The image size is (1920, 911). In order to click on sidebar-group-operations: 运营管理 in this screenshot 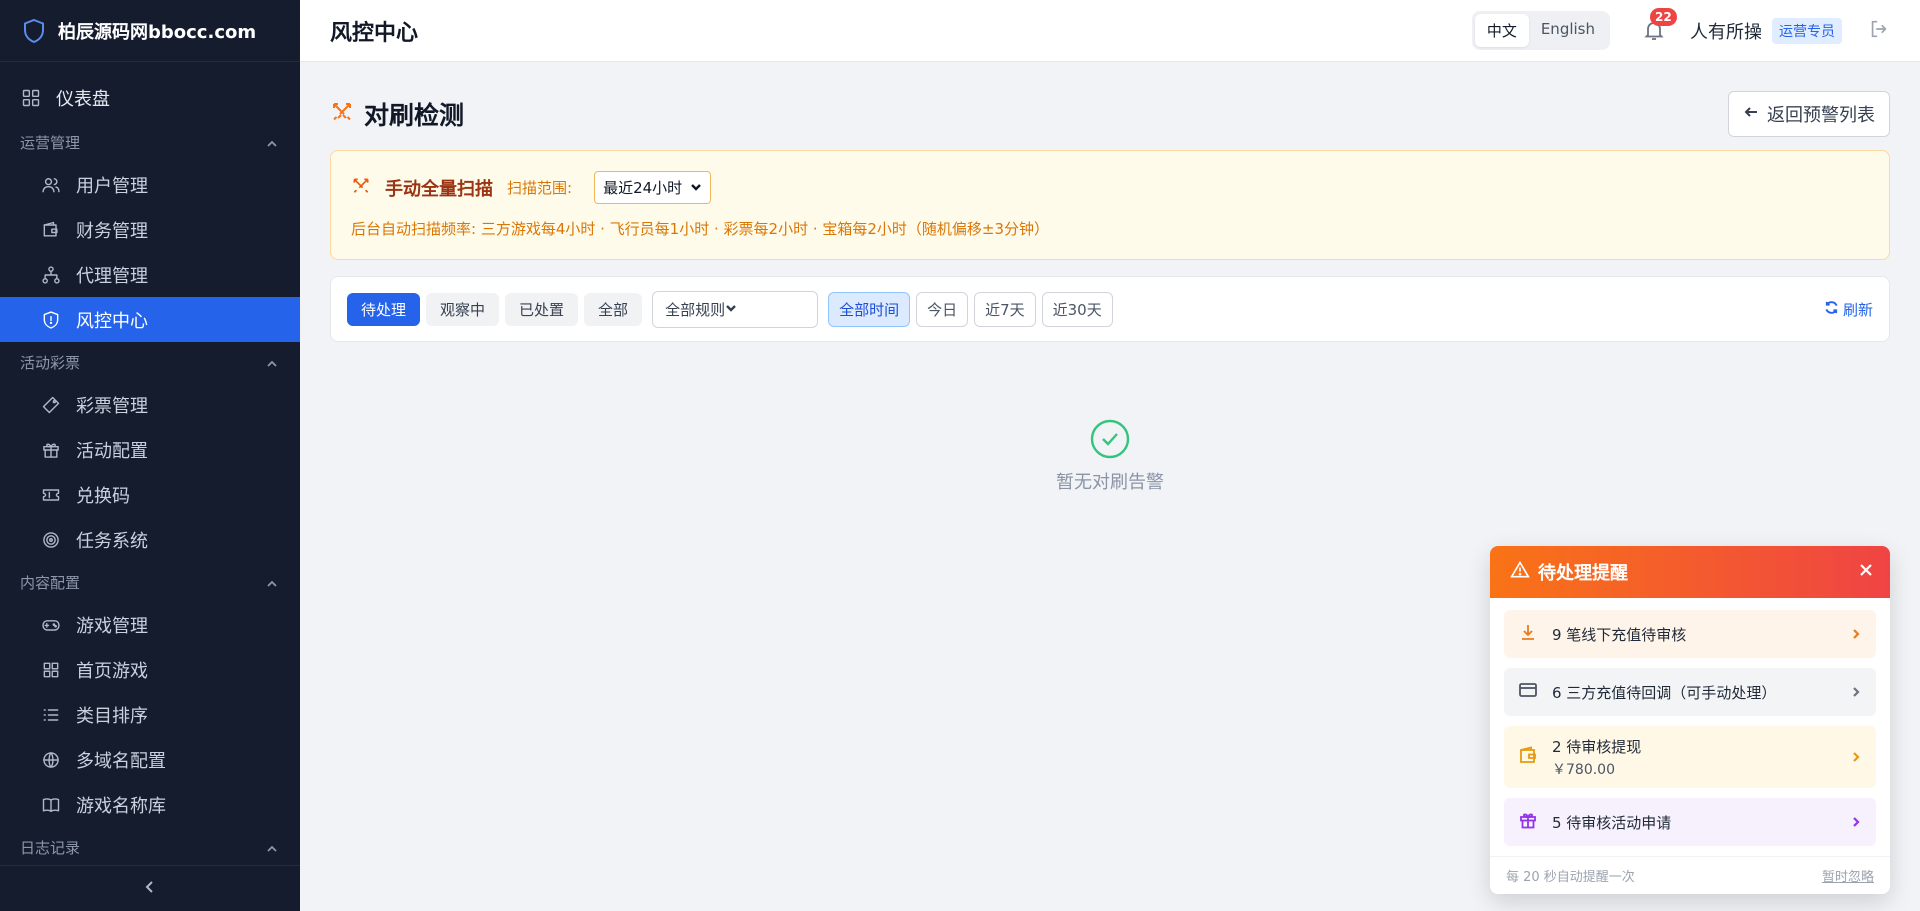, I will do `click(150, 142)`.